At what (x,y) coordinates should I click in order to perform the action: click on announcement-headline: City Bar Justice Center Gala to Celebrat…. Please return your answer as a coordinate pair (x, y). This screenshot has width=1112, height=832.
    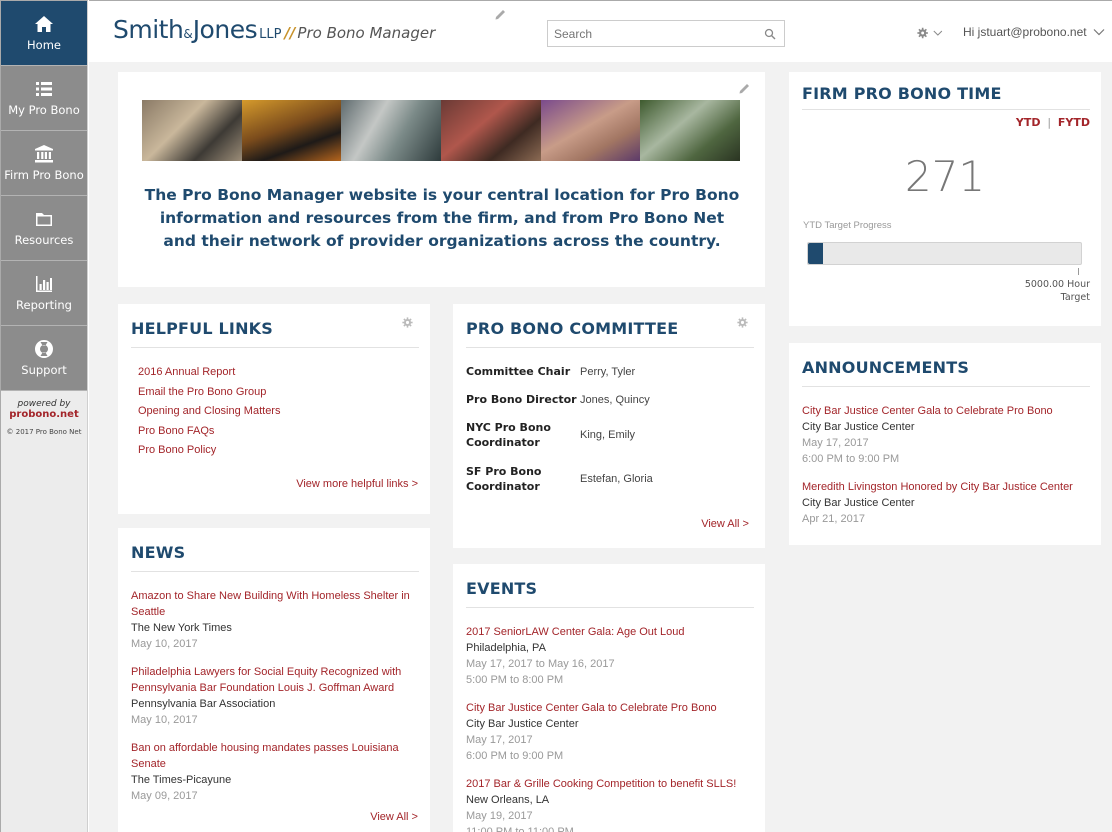
    Looking at the image, I should click on (945, 411).